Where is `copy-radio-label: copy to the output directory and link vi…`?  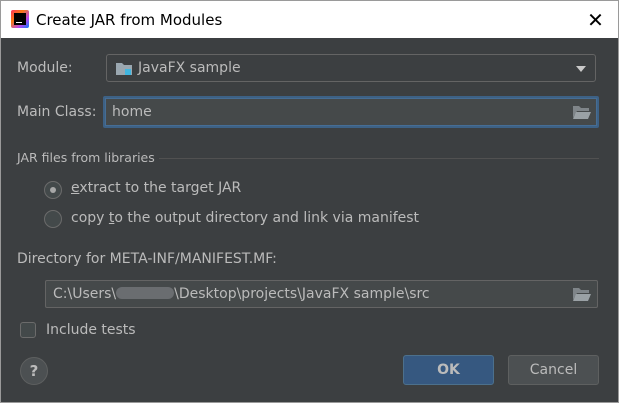 copy-radio-label: copy to the output directory and link vi… is located at coordinates (245, 218).